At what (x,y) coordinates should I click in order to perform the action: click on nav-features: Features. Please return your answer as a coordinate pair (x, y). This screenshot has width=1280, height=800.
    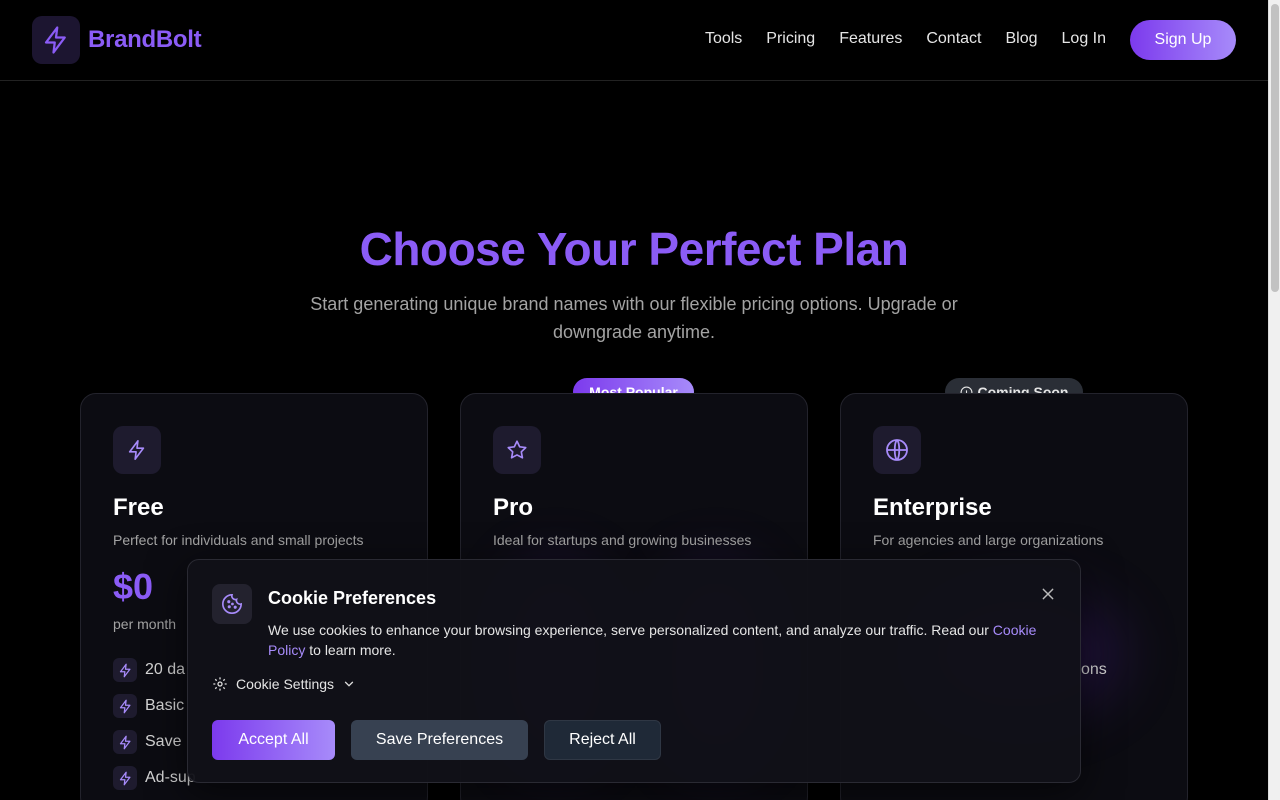
    Looking at the image, I should click on (870, 39).